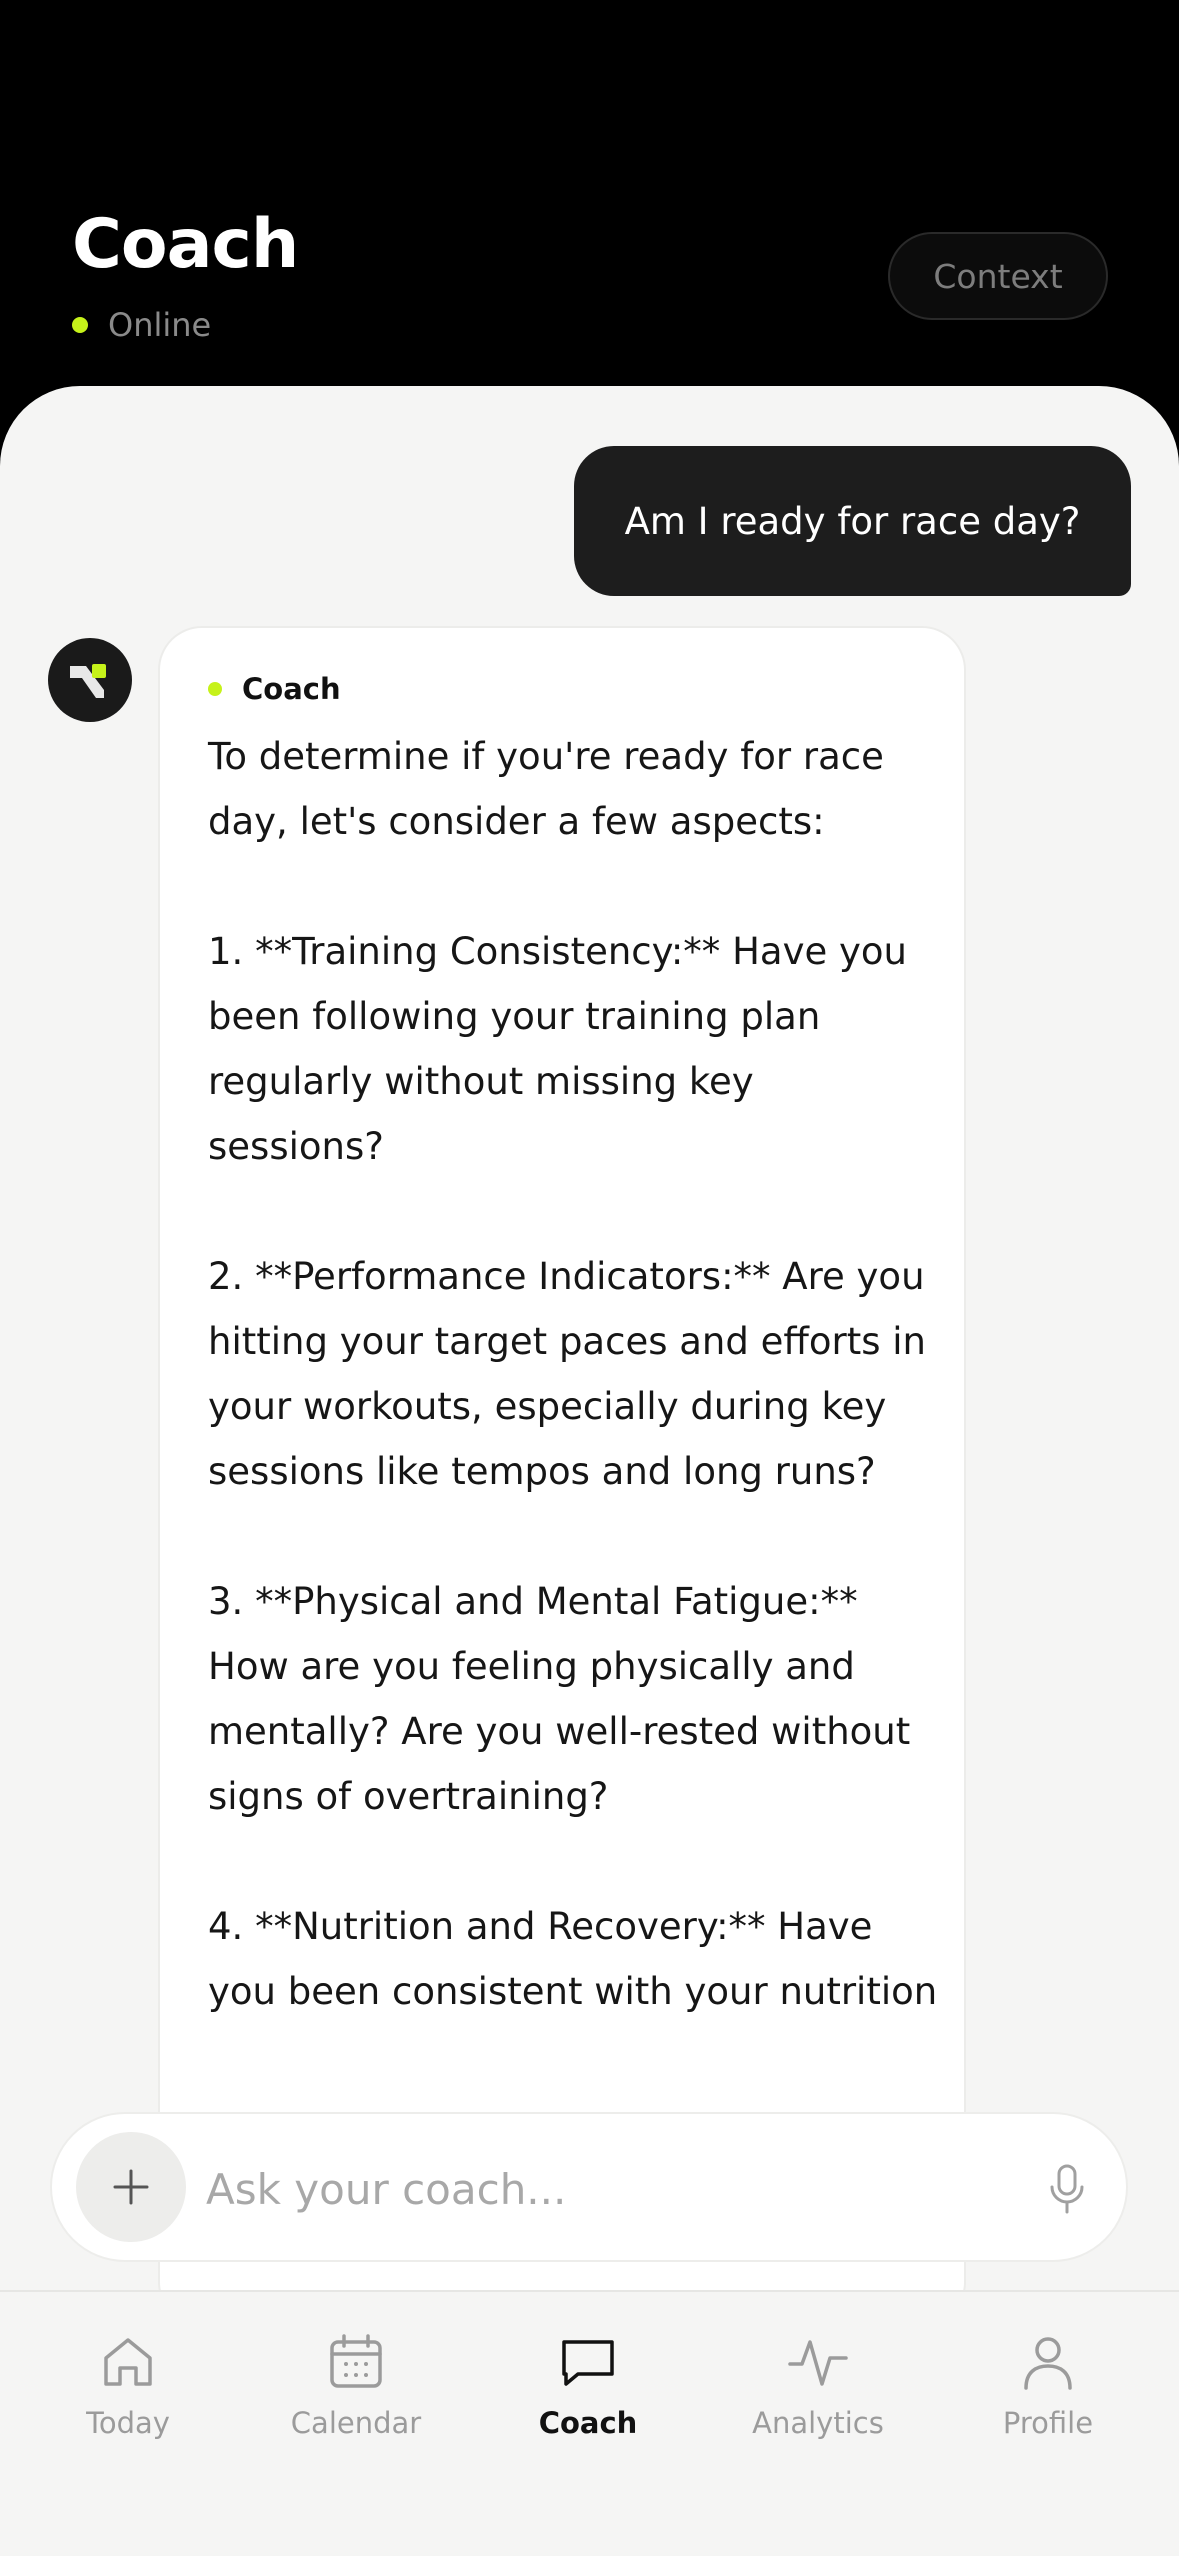 The image size is (1179, 2556). Describe the element at coordinates (586, 2189) in the screenshot. I see `message-input` at that location.